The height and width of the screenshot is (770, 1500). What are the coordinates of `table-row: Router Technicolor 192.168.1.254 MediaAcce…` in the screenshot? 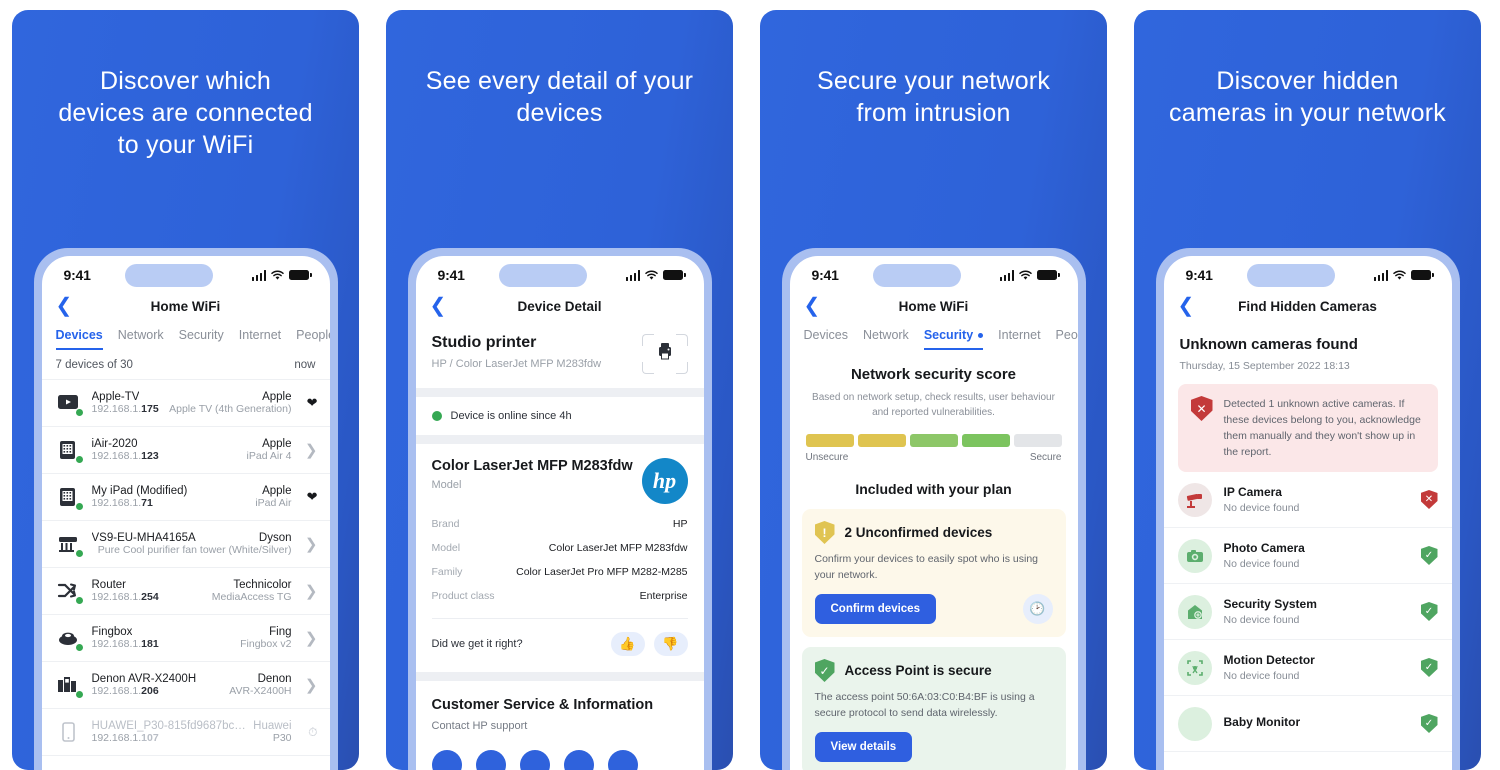 It's located at (185, 591).